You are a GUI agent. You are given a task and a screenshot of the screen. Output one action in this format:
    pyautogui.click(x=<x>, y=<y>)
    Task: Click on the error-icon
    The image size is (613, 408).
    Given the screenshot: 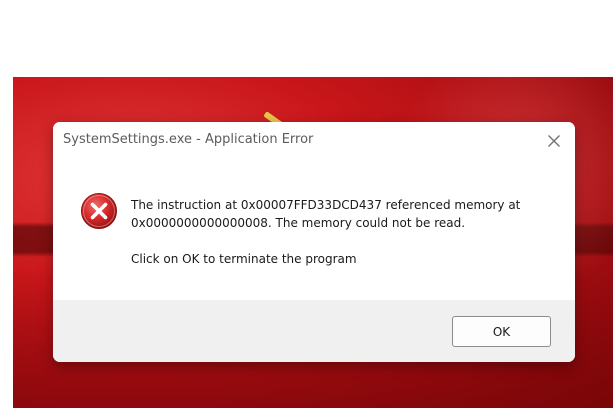 What is the action you would take?
    pyautogui.click(x=99, y=211)
    